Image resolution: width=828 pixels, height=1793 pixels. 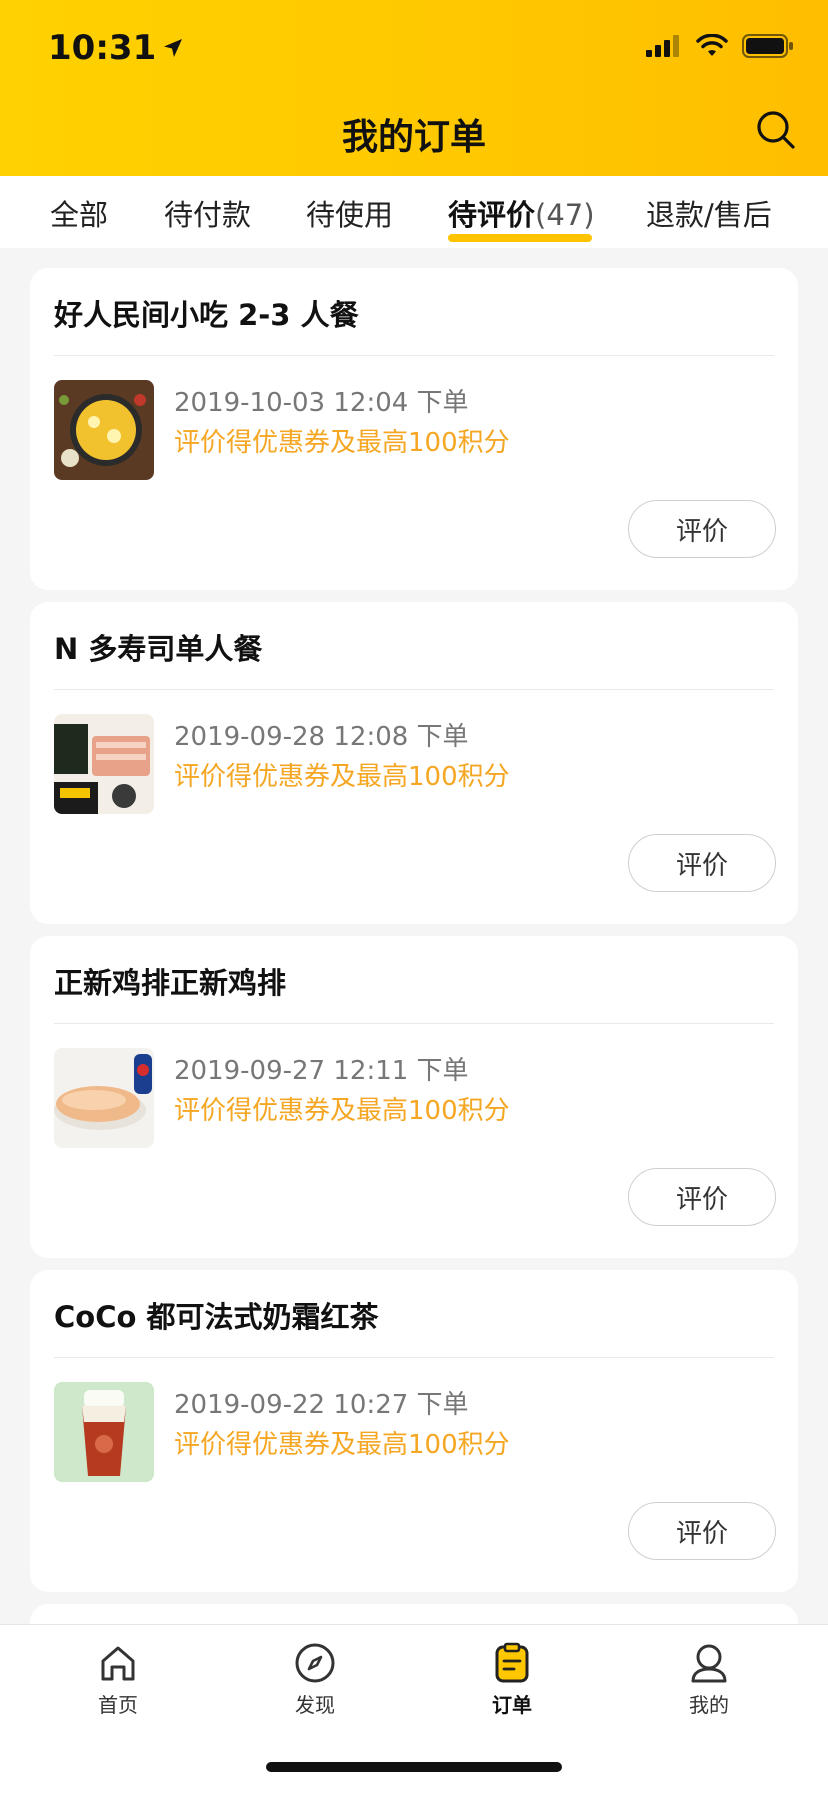 What do you see at coordinates (767, 46) in the screenshot?
I see `battery-icon` at bounding box center [767, 46].